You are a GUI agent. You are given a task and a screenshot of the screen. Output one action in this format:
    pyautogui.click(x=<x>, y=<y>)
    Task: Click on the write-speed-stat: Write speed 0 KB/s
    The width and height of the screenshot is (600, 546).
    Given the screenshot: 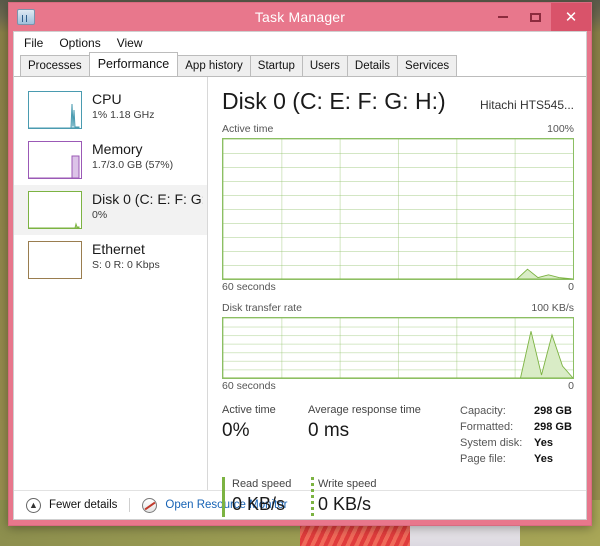 What is the action you would take?
    pyautogui.click(x=389, y=497)
    